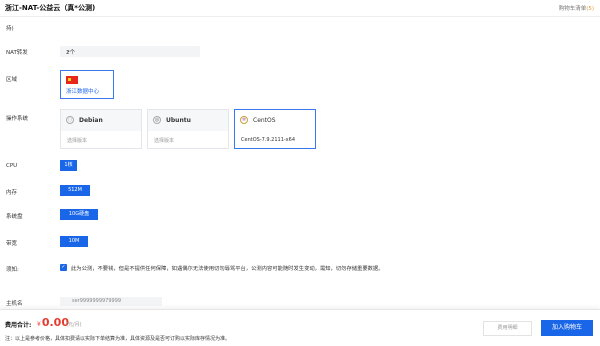 This screenshot has height=346, width=600. I want to click on fee-value: 0.00, so click(55, 322).